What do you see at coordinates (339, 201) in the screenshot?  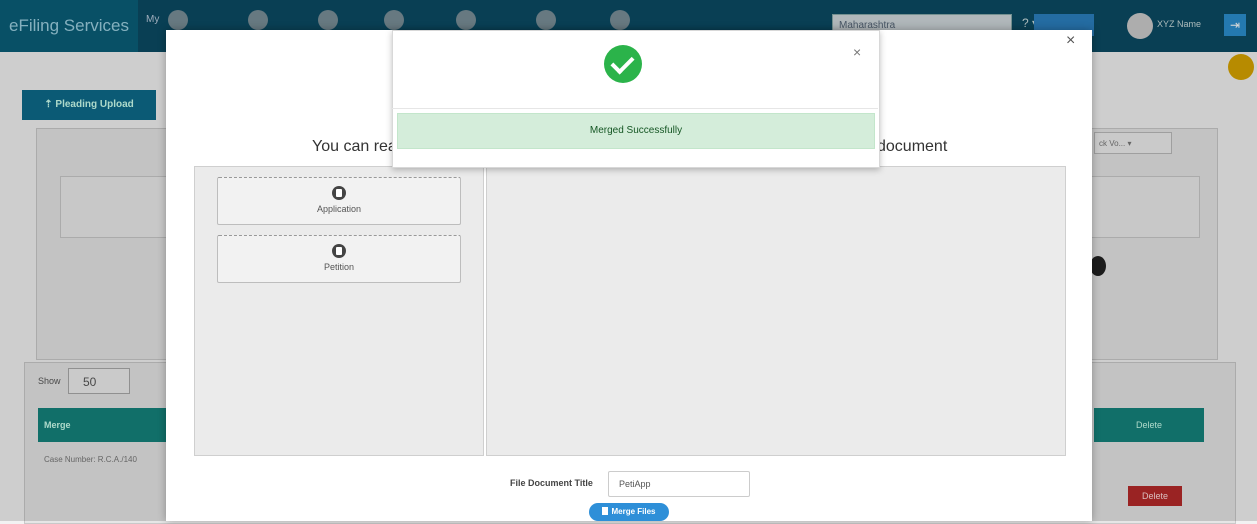 I see `document-card-application: Application` at bounding box center [339, 201].